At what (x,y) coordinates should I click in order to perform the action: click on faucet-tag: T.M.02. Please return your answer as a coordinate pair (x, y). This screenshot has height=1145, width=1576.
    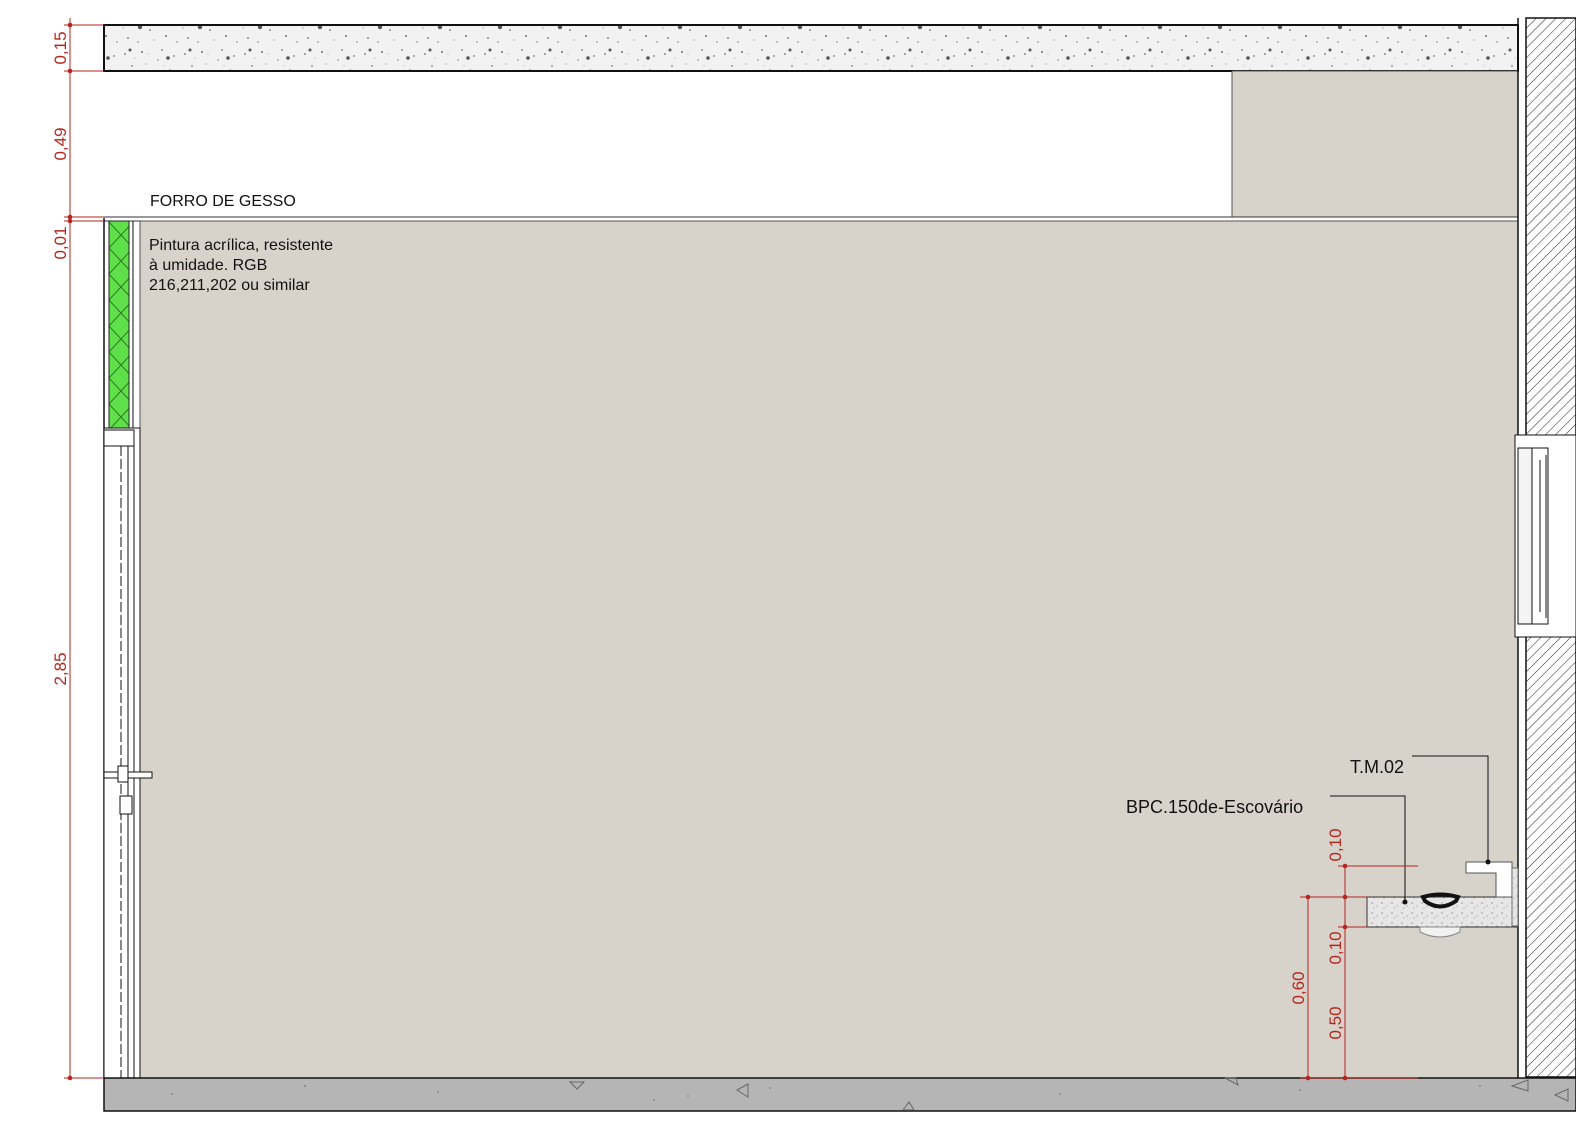
    Looking at the image, I should click on (1377, 767).